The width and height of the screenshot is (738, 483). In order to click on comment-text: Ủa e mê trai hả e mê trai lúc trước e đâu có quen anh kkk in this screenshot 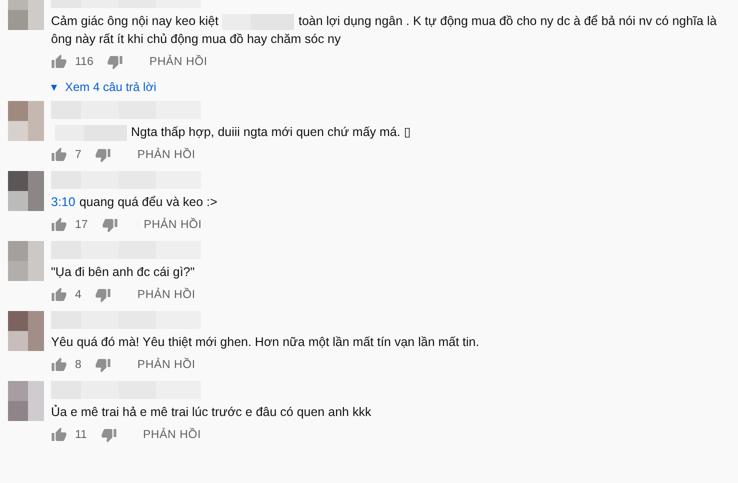, I will do `click(211, 412)`.